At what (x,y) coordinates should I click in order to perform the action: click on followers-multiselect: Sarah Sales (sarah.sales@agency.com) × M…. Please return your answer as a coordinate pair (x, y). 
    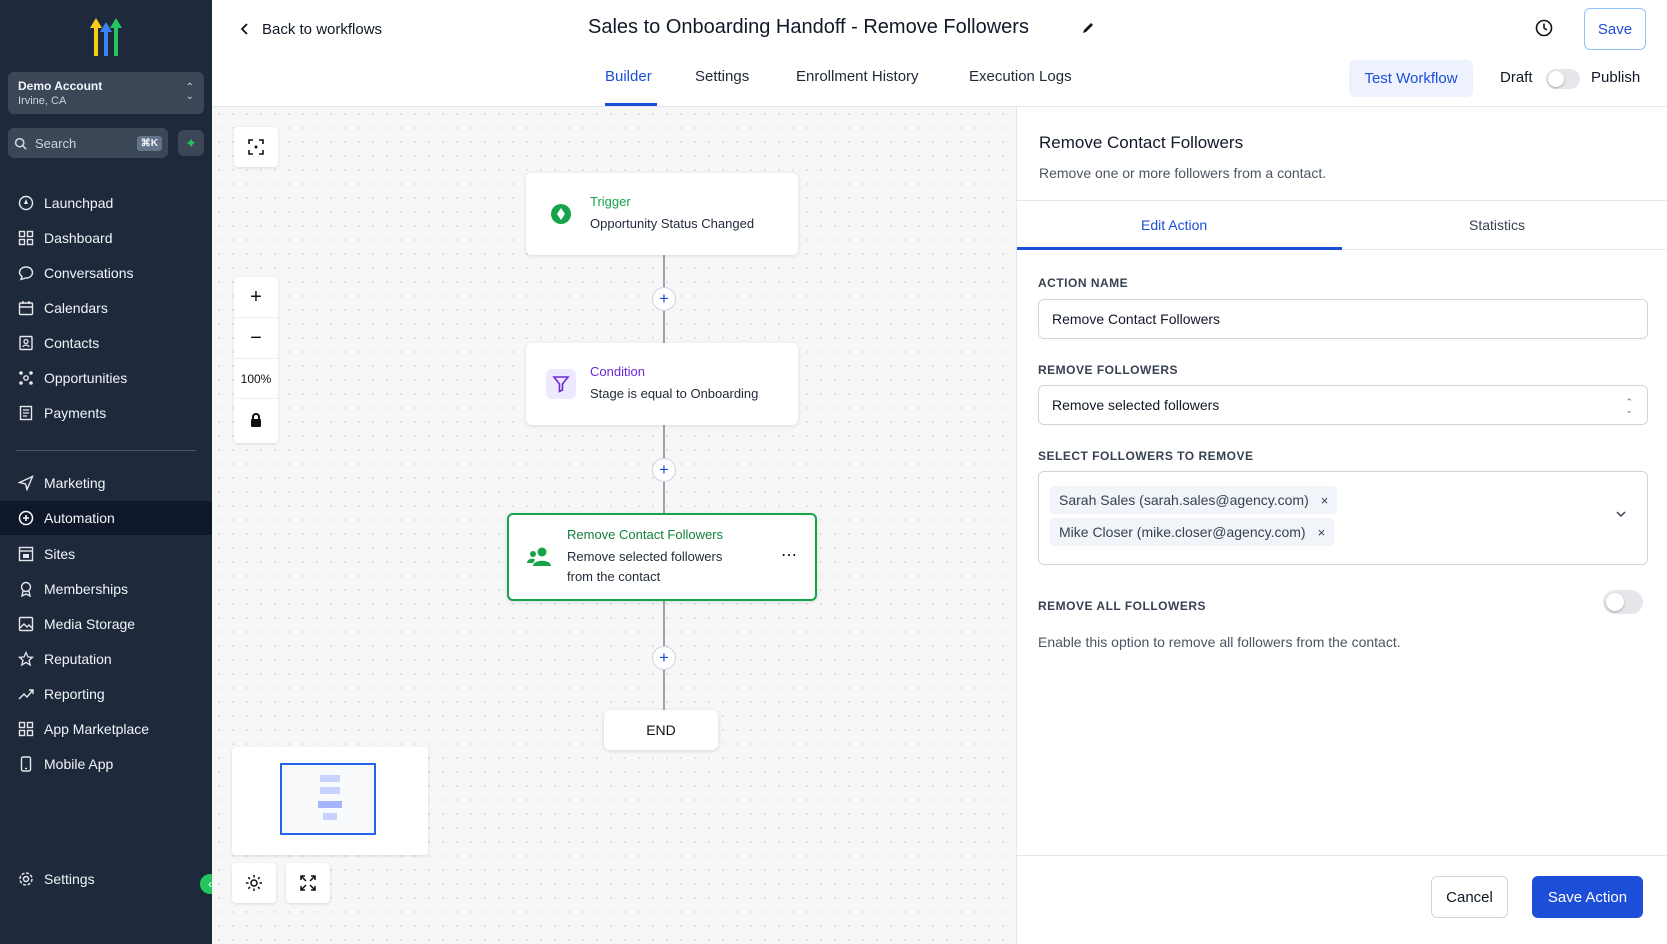
    Looking at the image, I should click on (1343, 518).